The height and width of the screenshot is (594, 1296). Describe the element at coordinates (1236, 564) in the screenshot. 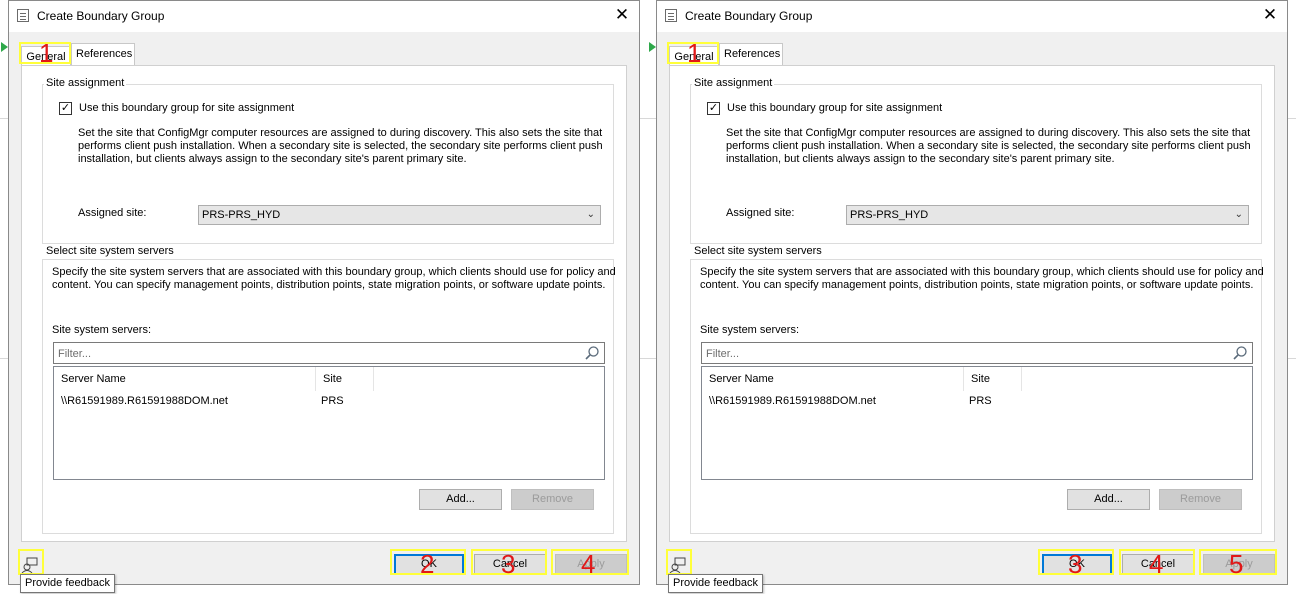

I see `annotation-number-apply: 5` at that location.